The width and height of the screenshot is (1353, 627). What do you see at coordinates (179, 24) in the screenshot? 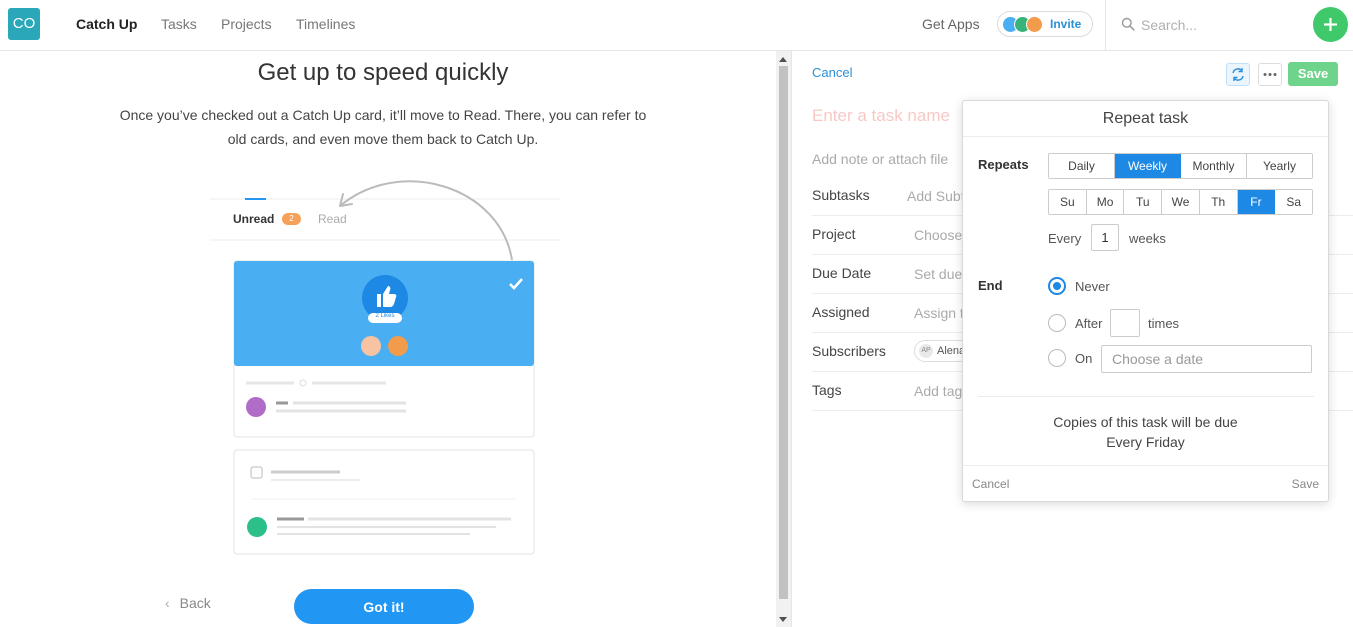
I see `nav-tasks: Tasks` at bounding box center [179, 24].